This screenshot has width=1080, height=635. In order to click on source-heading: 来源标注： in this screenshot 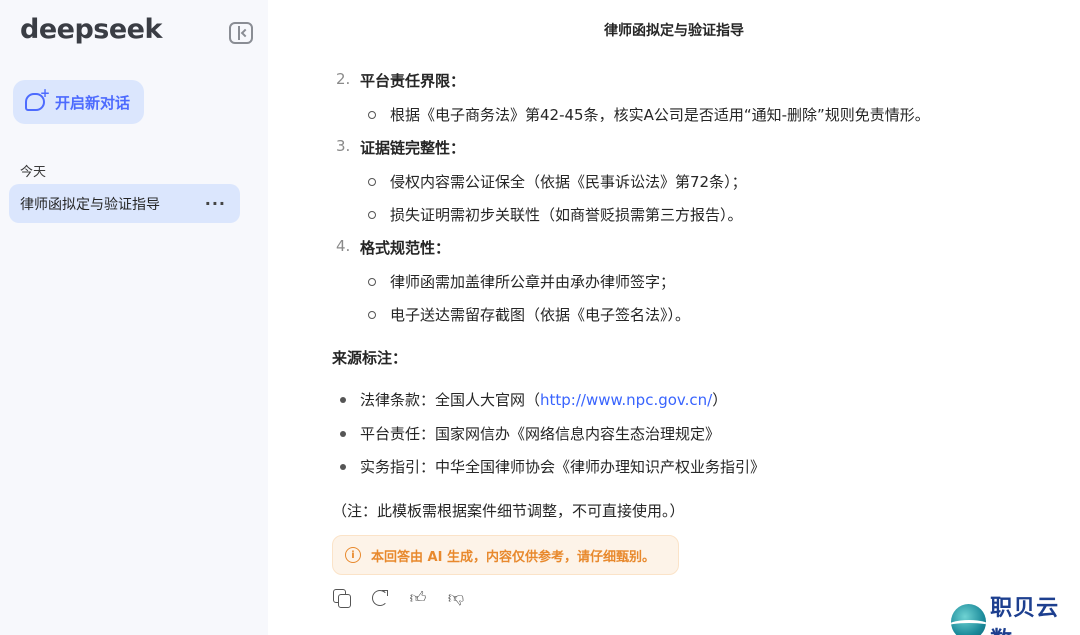, I will do `click(370, 358)`.